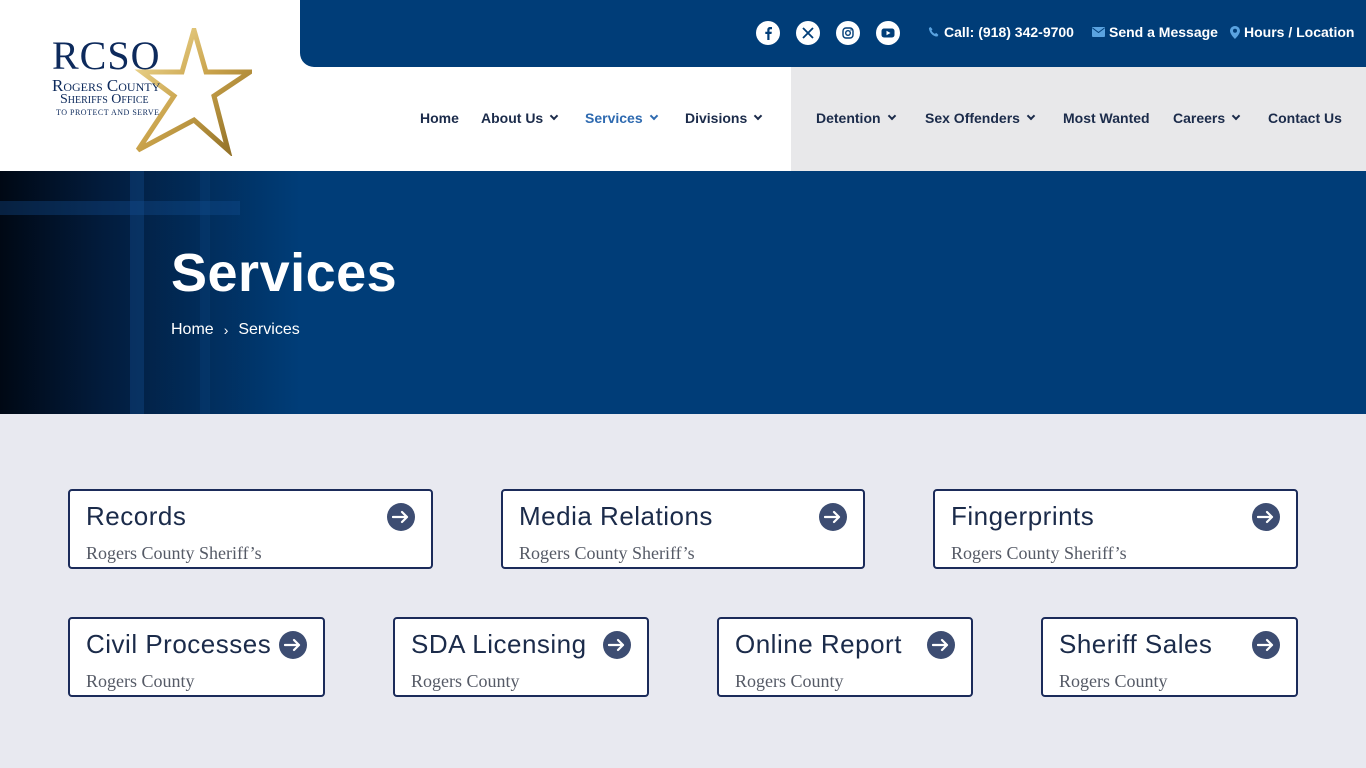 This screenshot has width=1366, height=768. Describe the element at coordinates (1136, 644) in the screenshot. I see `card-title: Sheriff Sales` at that location.